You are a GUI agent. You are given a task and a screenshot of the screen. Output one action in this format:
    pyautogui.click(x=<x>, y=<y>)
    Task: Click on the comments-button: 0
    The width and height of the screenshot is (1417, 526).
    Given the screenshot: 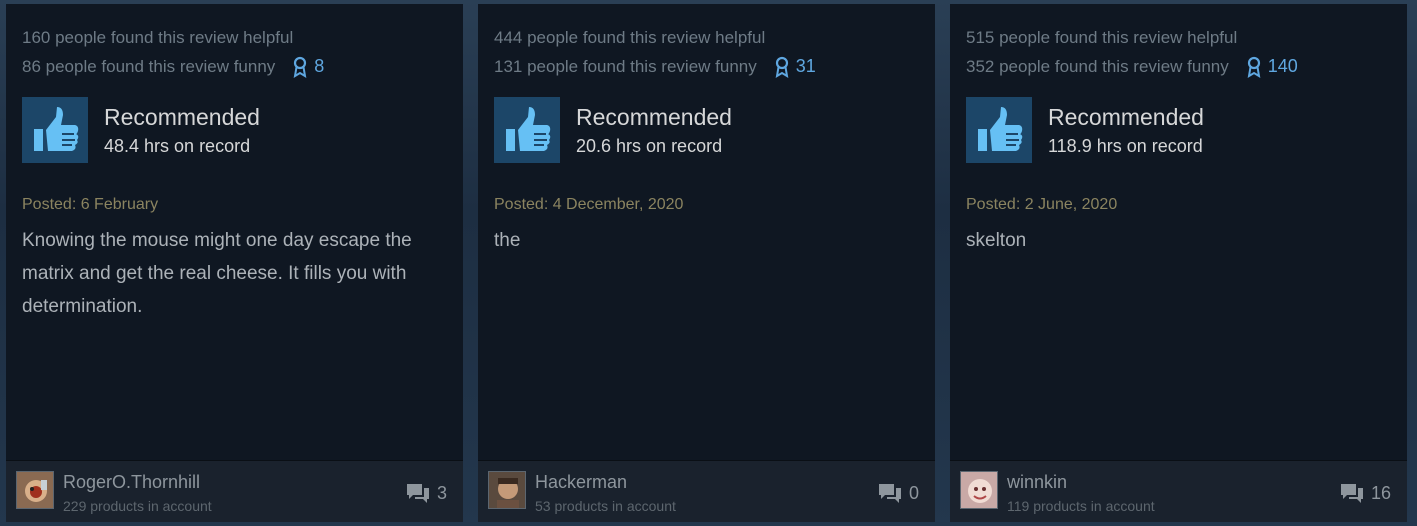 What is the action you would take?
    pyautogui.click(x=898, y=493)
    